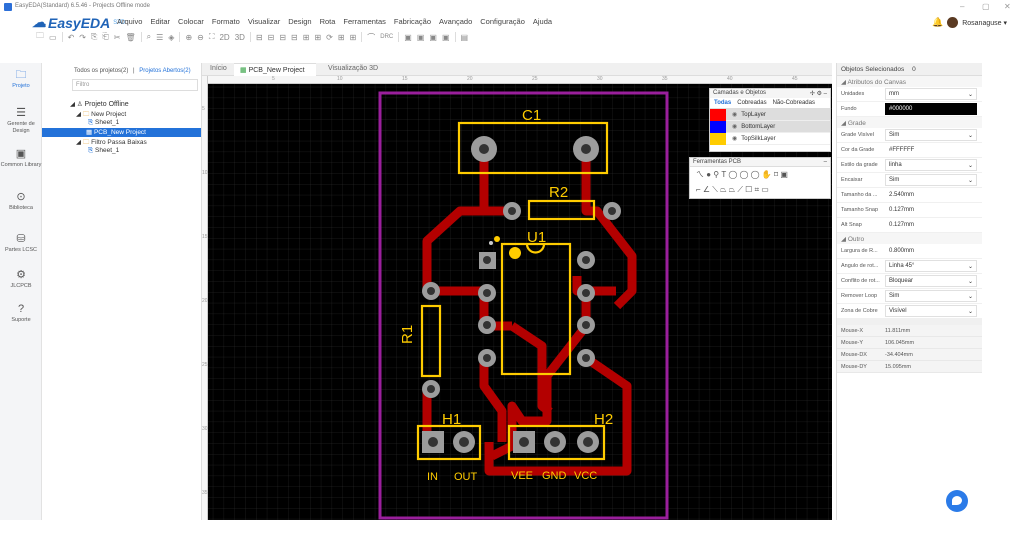 The width and height of the screenshot is (1024, 538). I want to click on layer-row-top: ◉ TopLayer, so click(770, 114).